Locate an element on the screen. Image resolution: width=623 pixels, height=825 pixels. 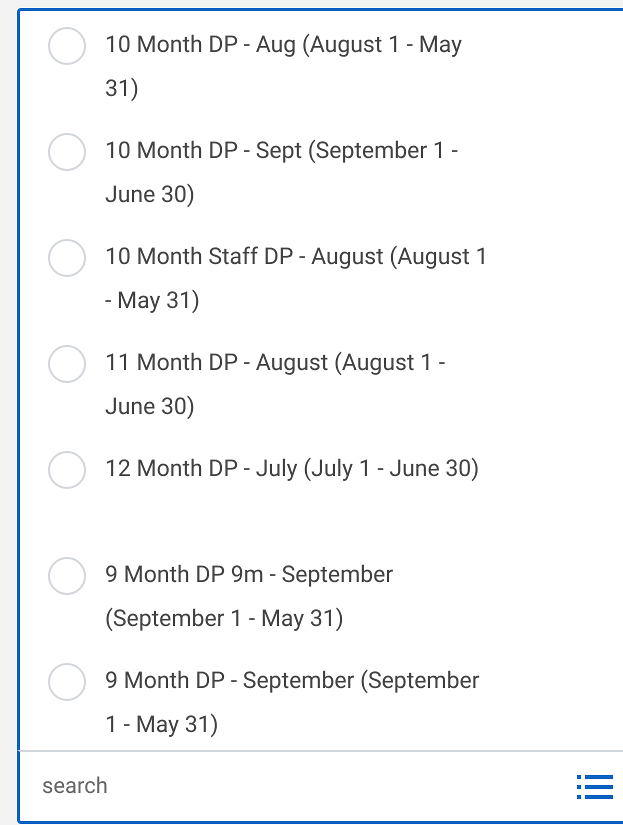
option-label: 11 Month DP - August (August 1 - June 30) is located at coordinates (275, 385).